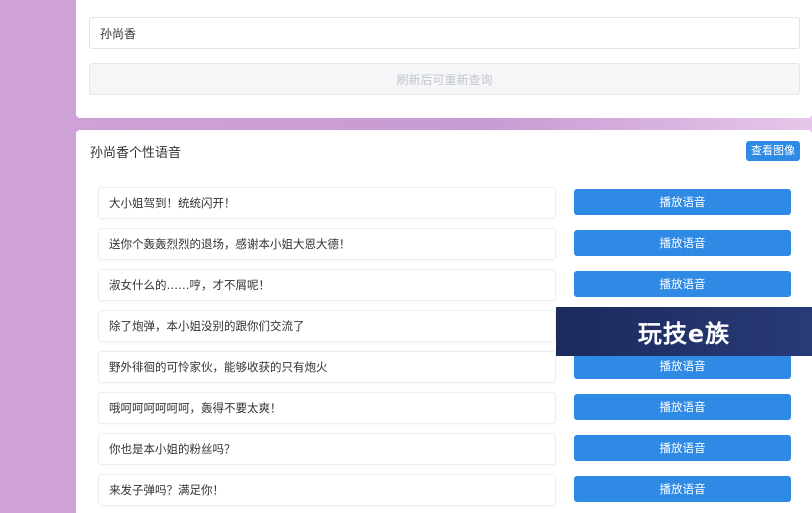 This screenshot has width=812, height=513. Describe the element at coordinates (136, 153) in the screenshot. I see `card-title: 孙尚香个性语音` at that location.